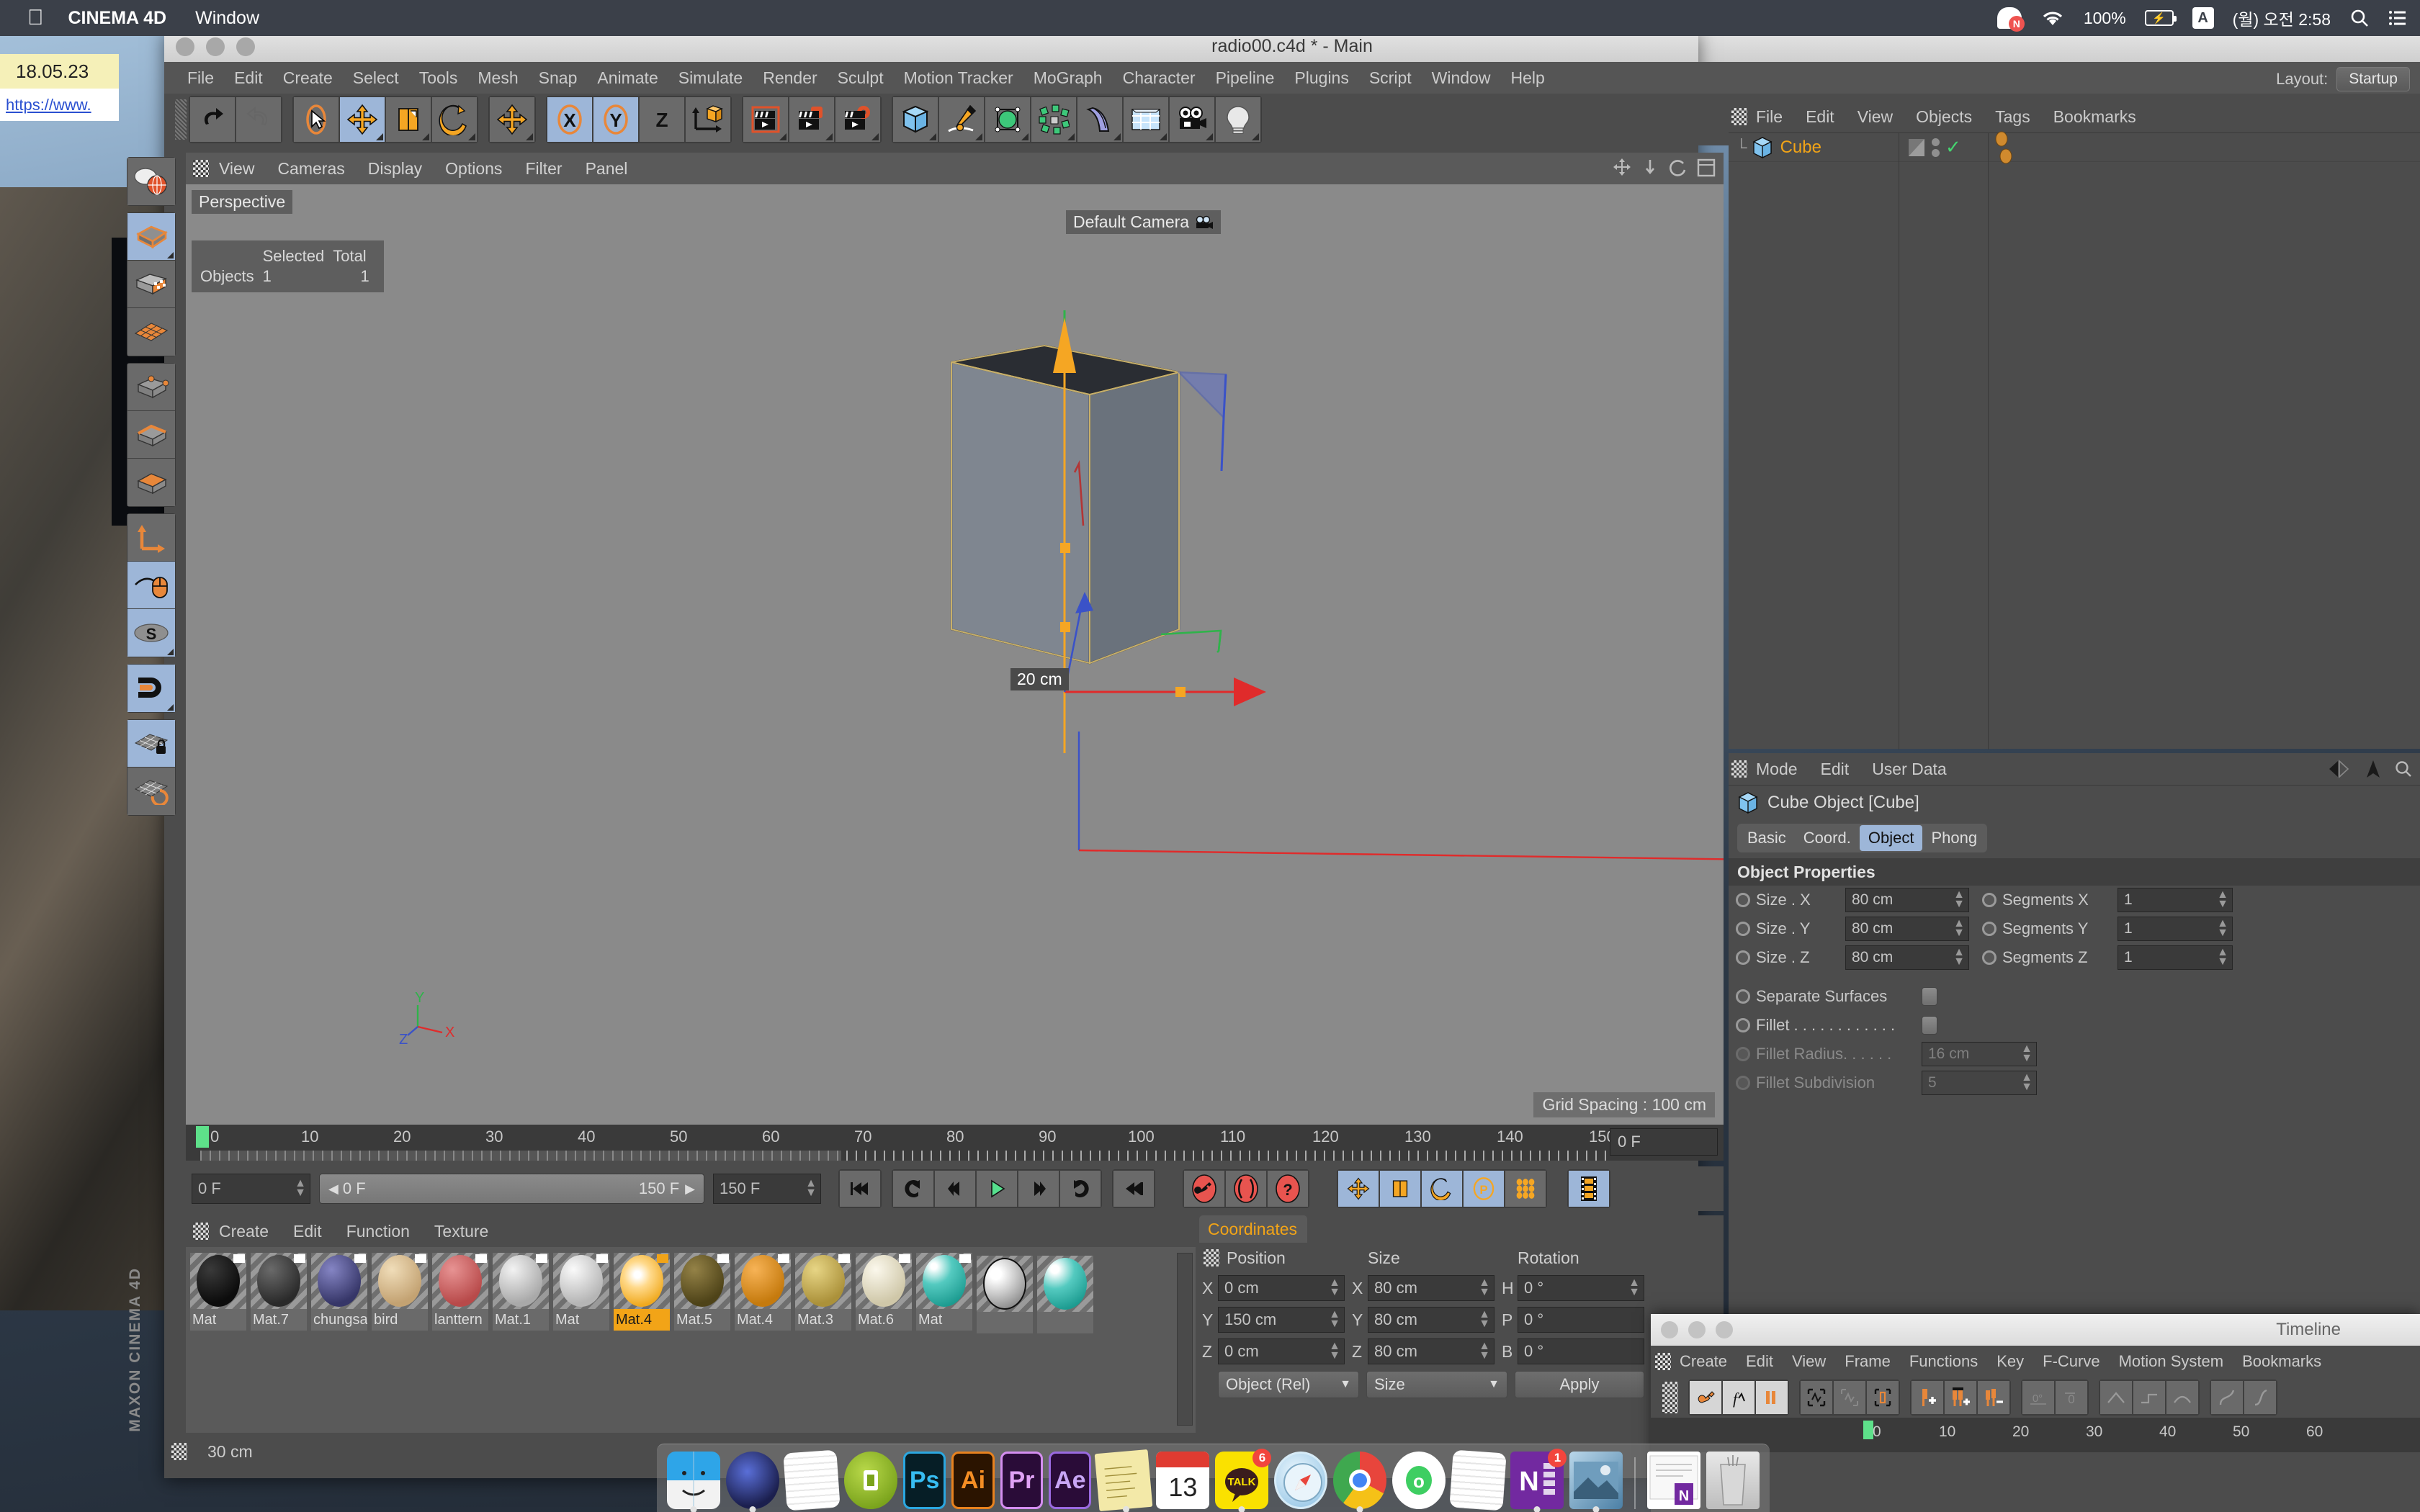 Image resolution: width=2420 pixels, height=1512 pixels. What do you see at coordinates (498, 78) in the screenshot?
I see `menu-mesh: Mesh` at bounding box center [498, 78].